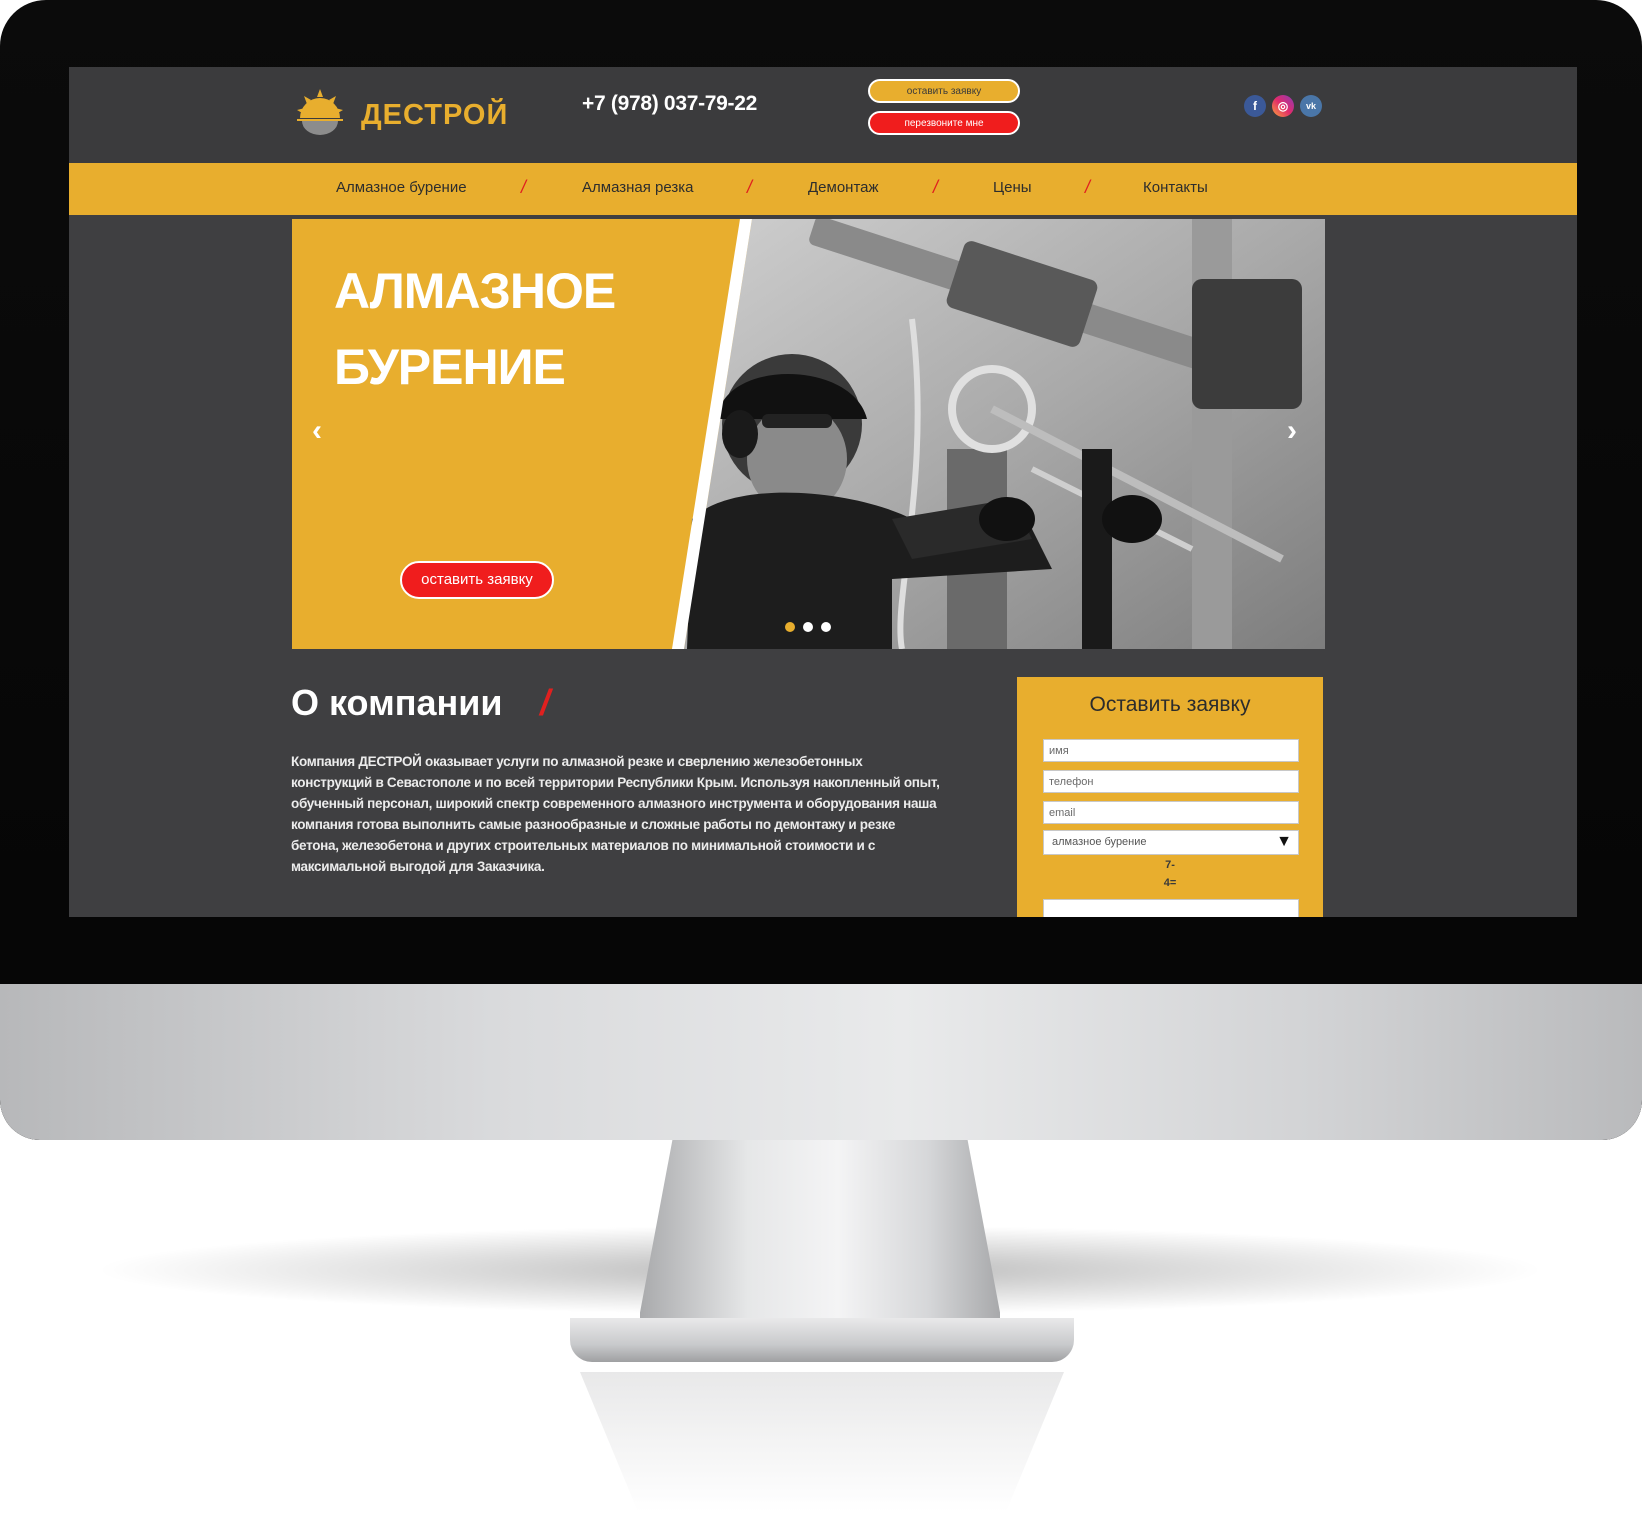 The image size is (1642, 1528). I want to click on saw-blade-logo-icon, so click(320, 112).